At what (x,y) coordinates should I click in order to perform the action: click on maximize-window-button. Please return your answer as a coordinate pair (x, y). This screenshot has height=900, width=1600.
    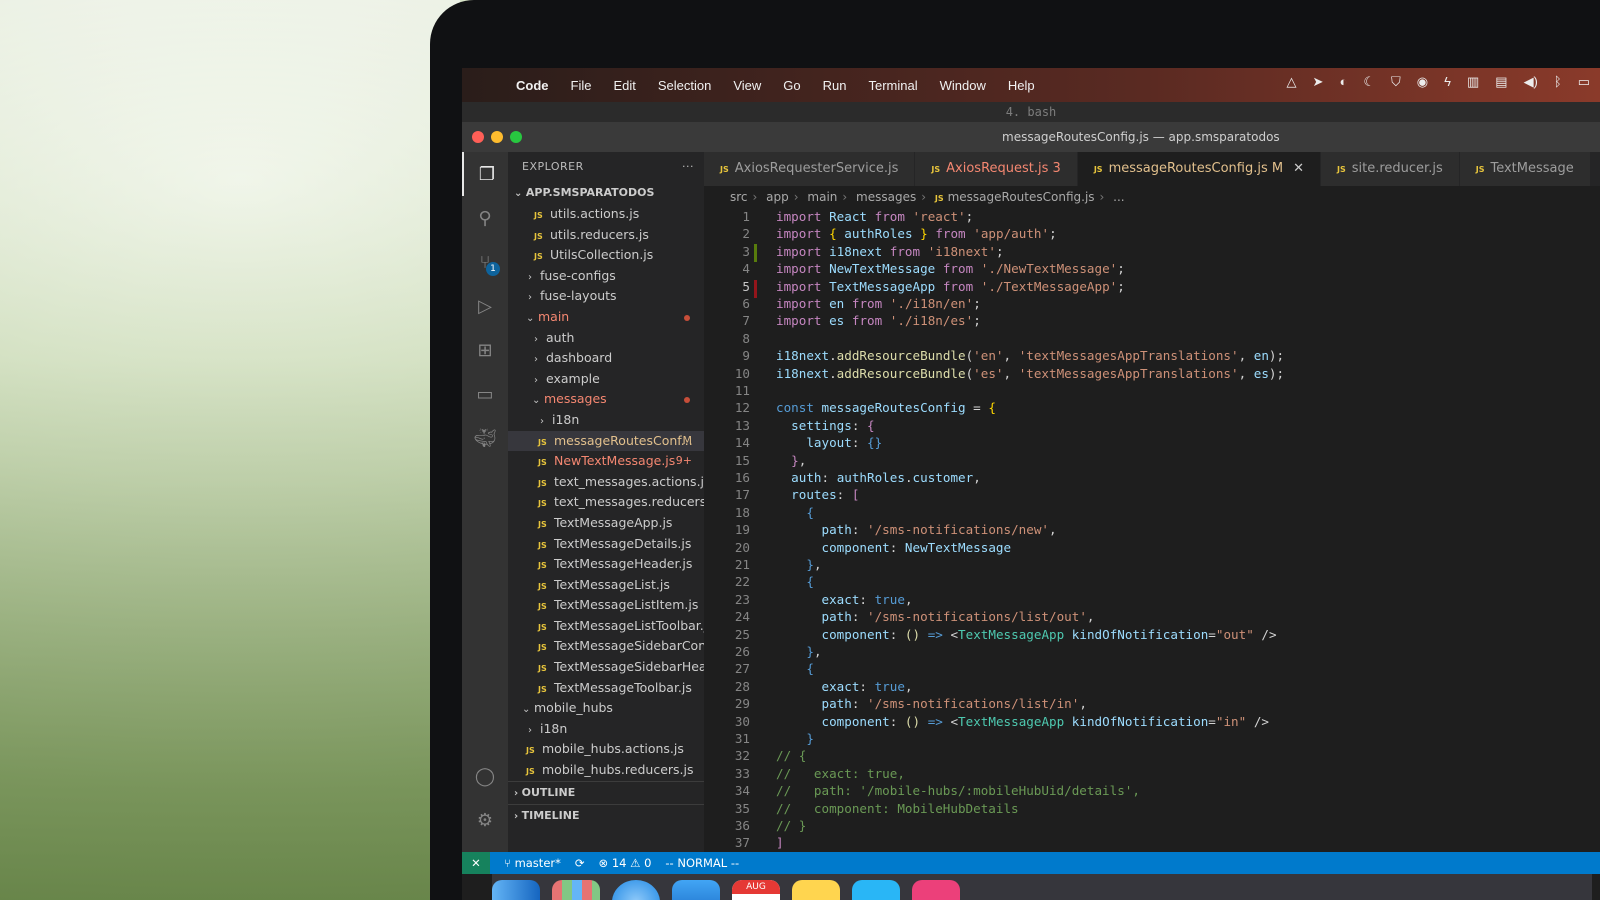
    Looking at the image, I should click on (516, 137).